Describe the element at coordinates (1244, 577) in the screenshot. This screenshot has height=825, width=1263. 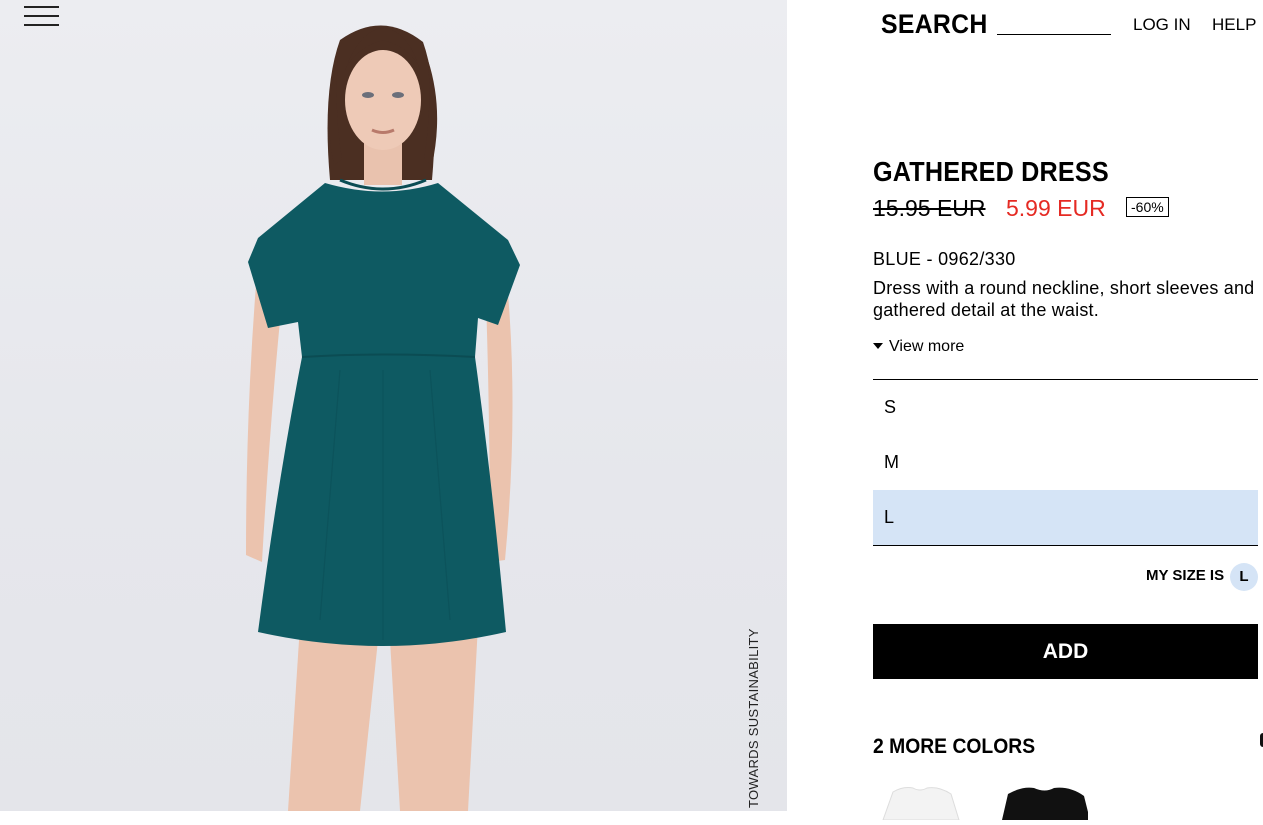
I see `my-size-badge: L` at that location.